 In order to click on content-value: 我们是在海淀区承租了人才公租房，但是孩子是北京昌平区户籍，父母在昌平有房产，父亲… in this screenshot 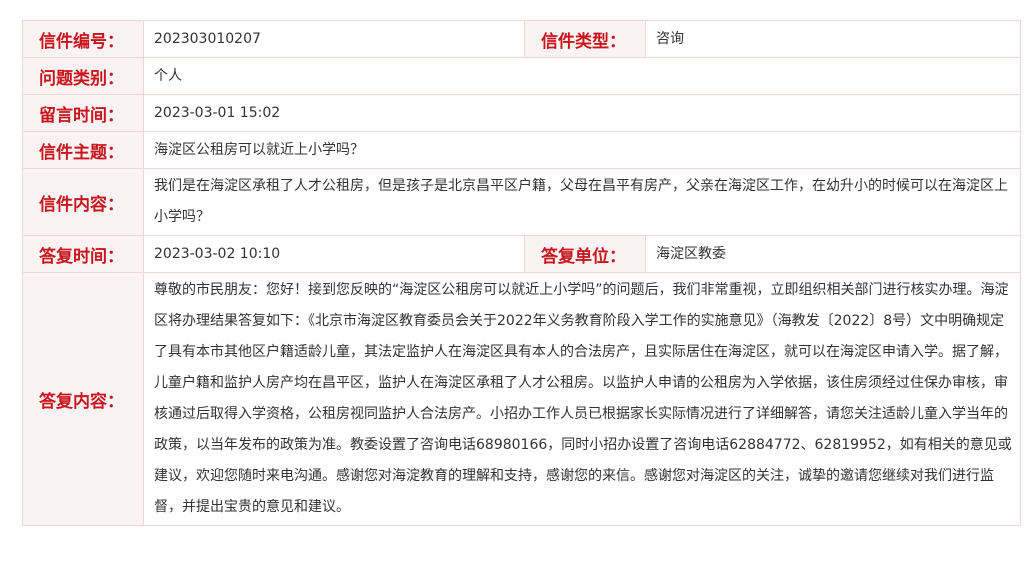, I will do `click(582, 202)`.